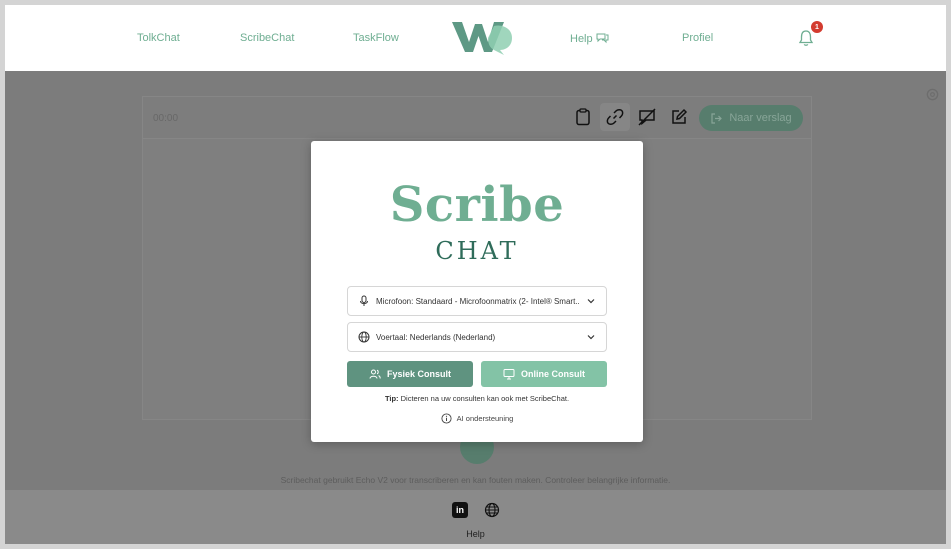 This screenshot has width=951, height=549. I want to click on ai-support-label: AI ondersteuning, so click(485, 418).